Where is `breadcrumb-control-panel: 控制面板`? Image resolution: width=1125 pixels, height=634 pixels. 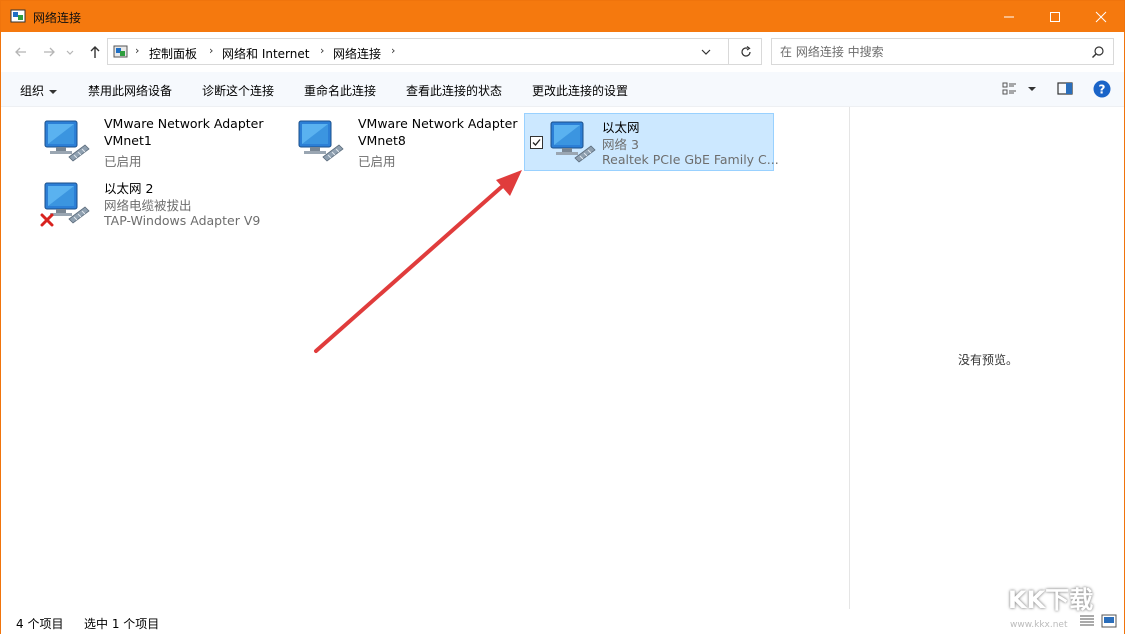 breadcrumb-control-panel: 控制面板 is located at coordinates (173, 53).